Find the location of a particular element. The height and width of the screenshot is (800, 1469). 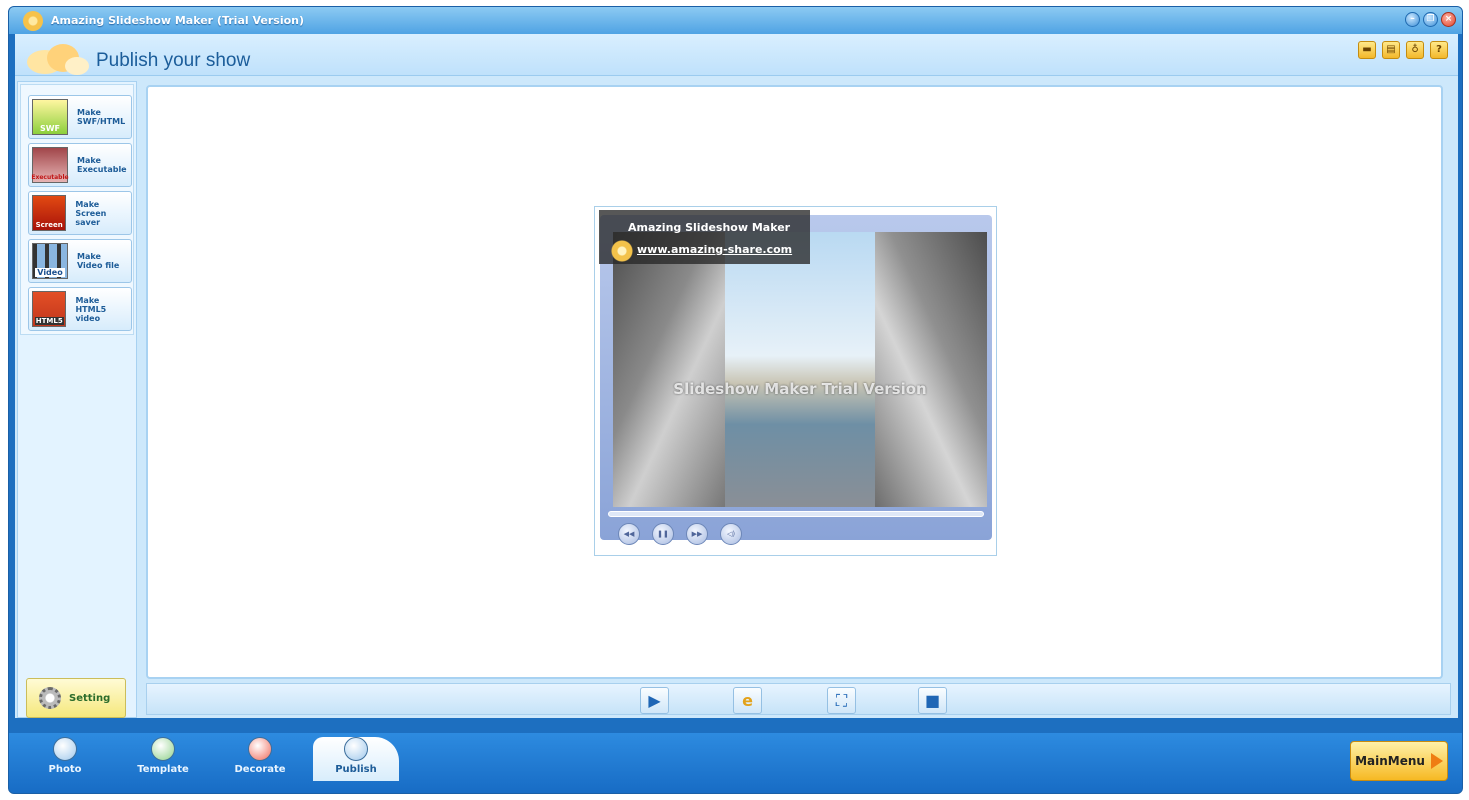

tab-decorate: Decorate is located at coordinates (260, 761).